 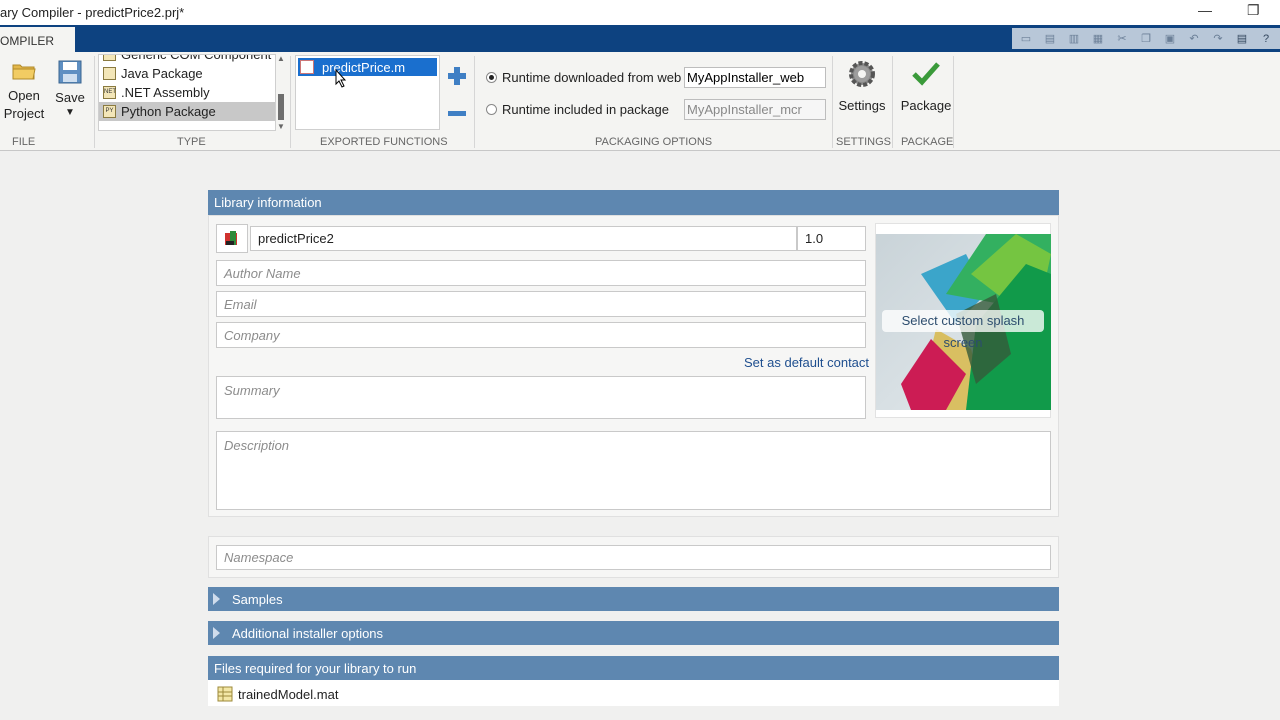 I want to click on type-item-java: Java Package, so click(x=187, y=73).